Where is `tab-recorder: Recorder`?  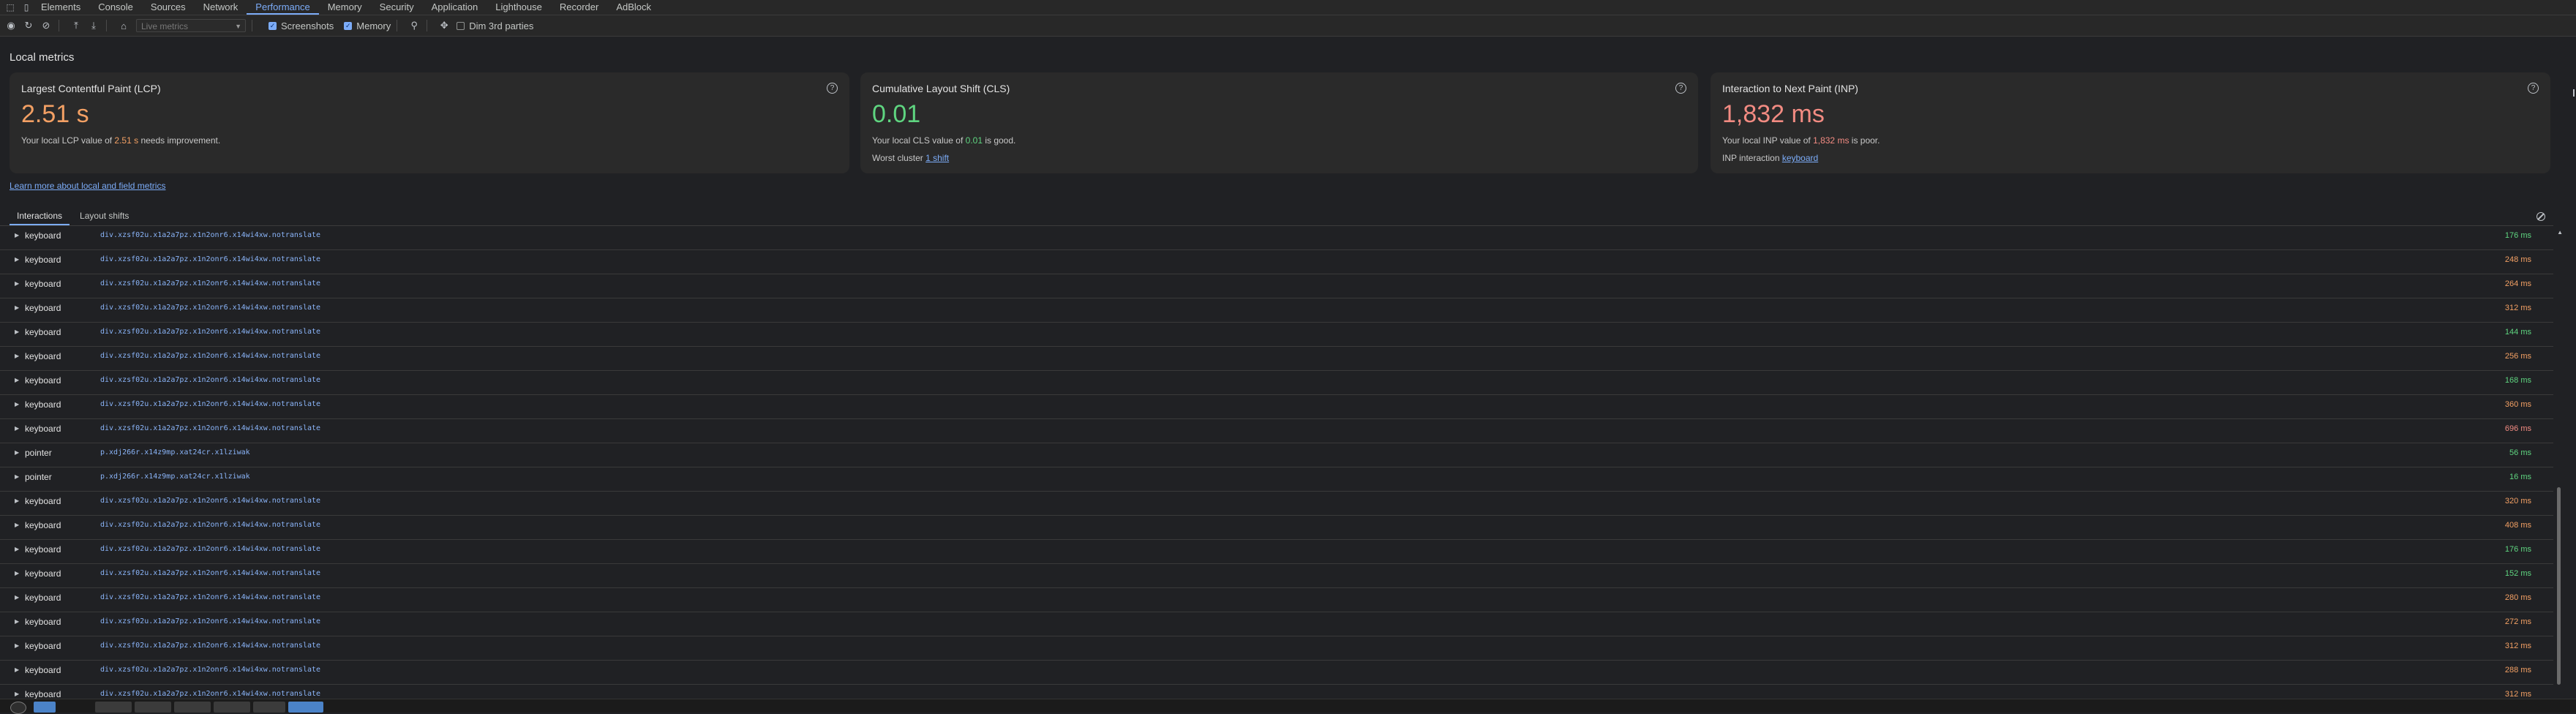 tab-recorder: Recorder is located at coordinates (579, 8).